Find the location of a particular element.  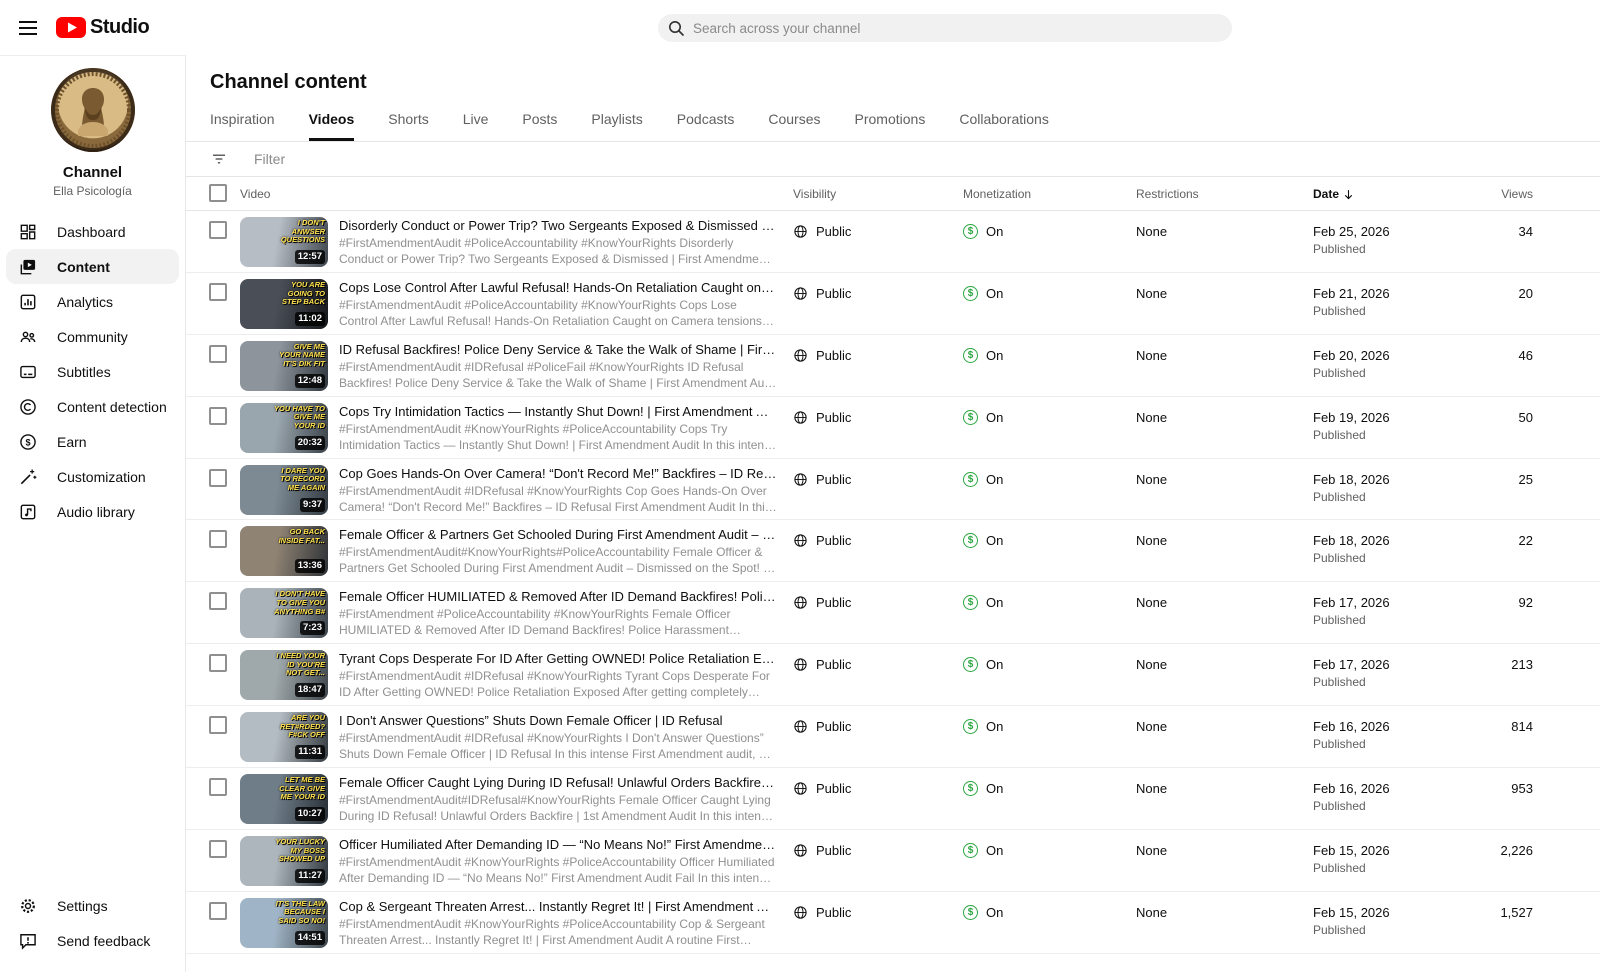

tab-videos: Videos is located at coordinates (331, 126).